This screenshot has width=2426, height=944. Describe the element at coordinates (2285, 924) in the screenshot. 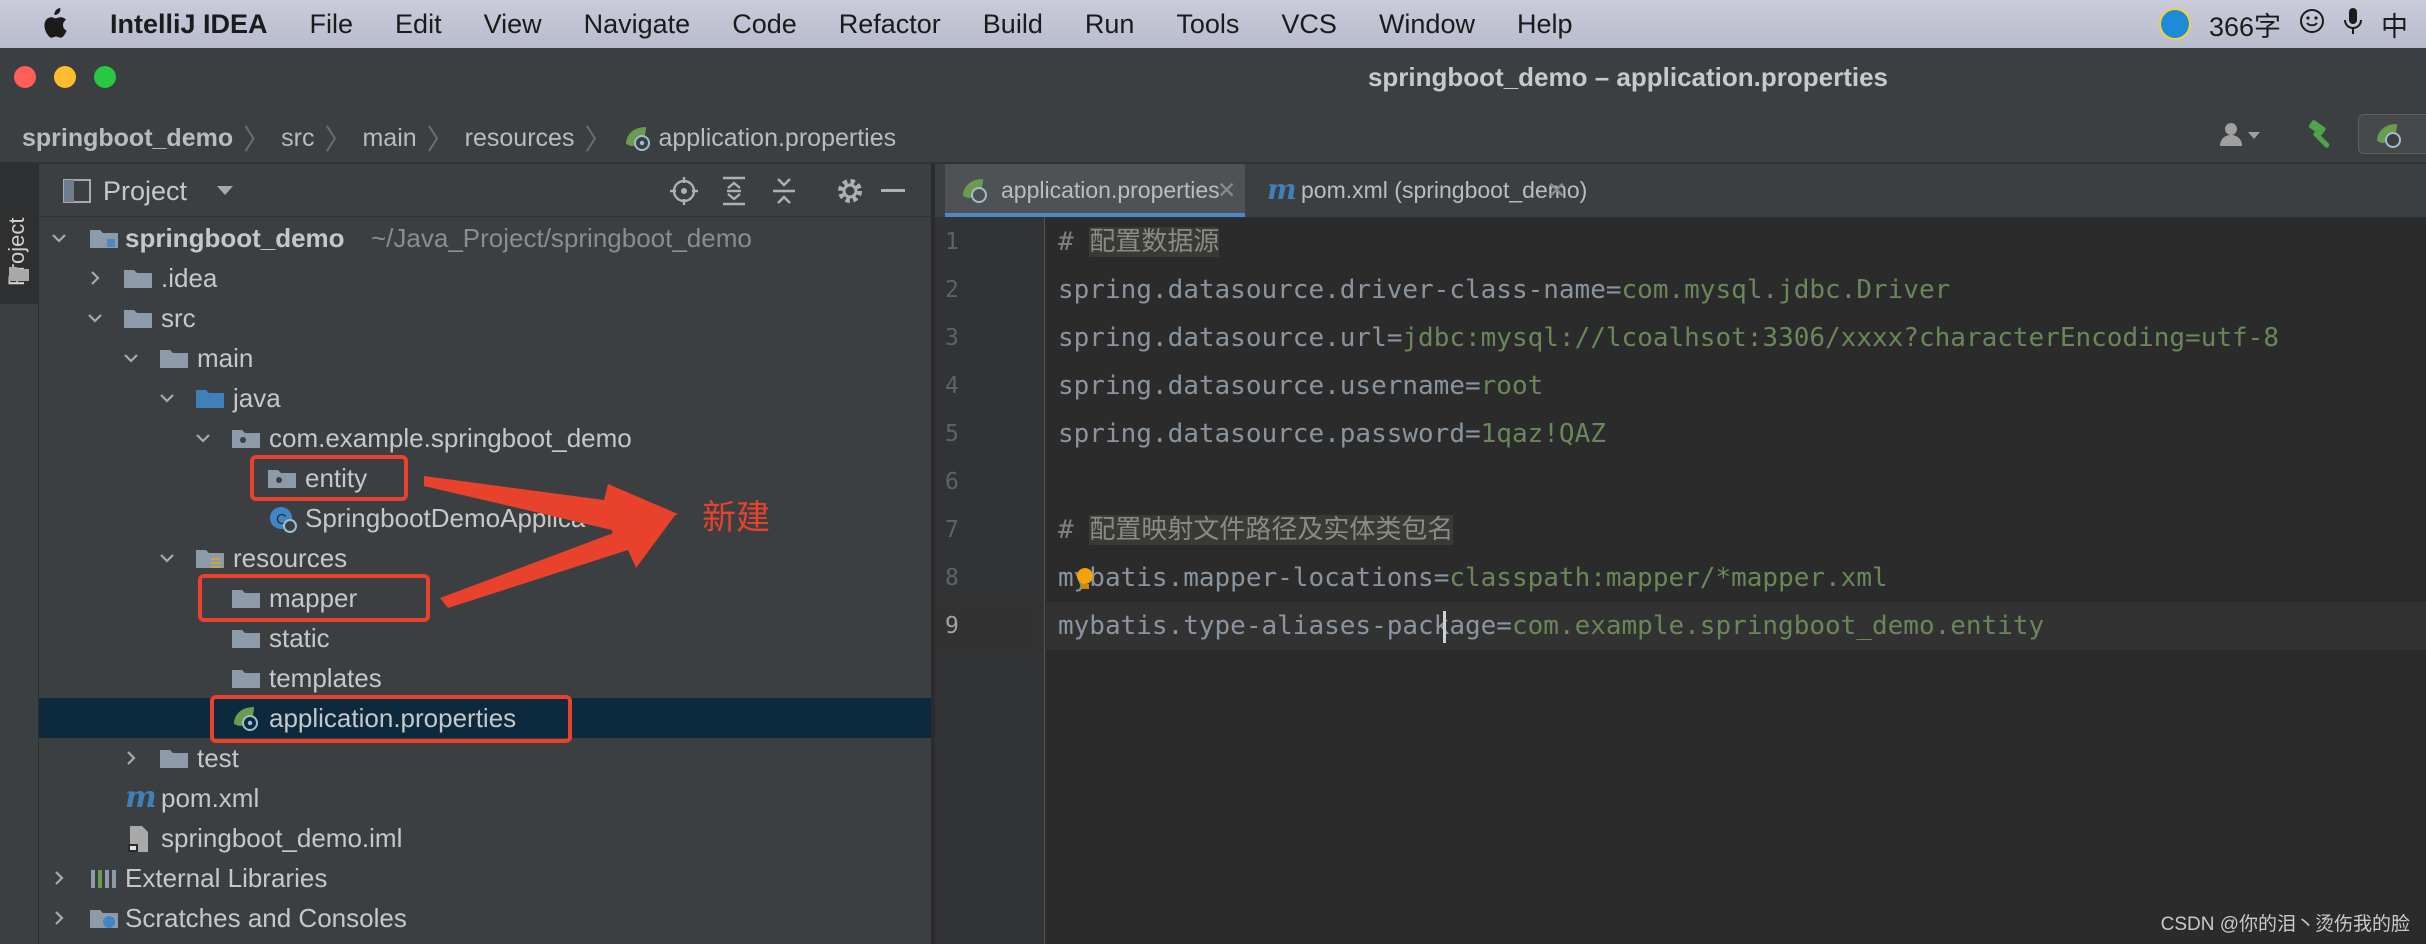

I see `watermark: CSDN @你的泪丶烫伤我的脸` at that location.